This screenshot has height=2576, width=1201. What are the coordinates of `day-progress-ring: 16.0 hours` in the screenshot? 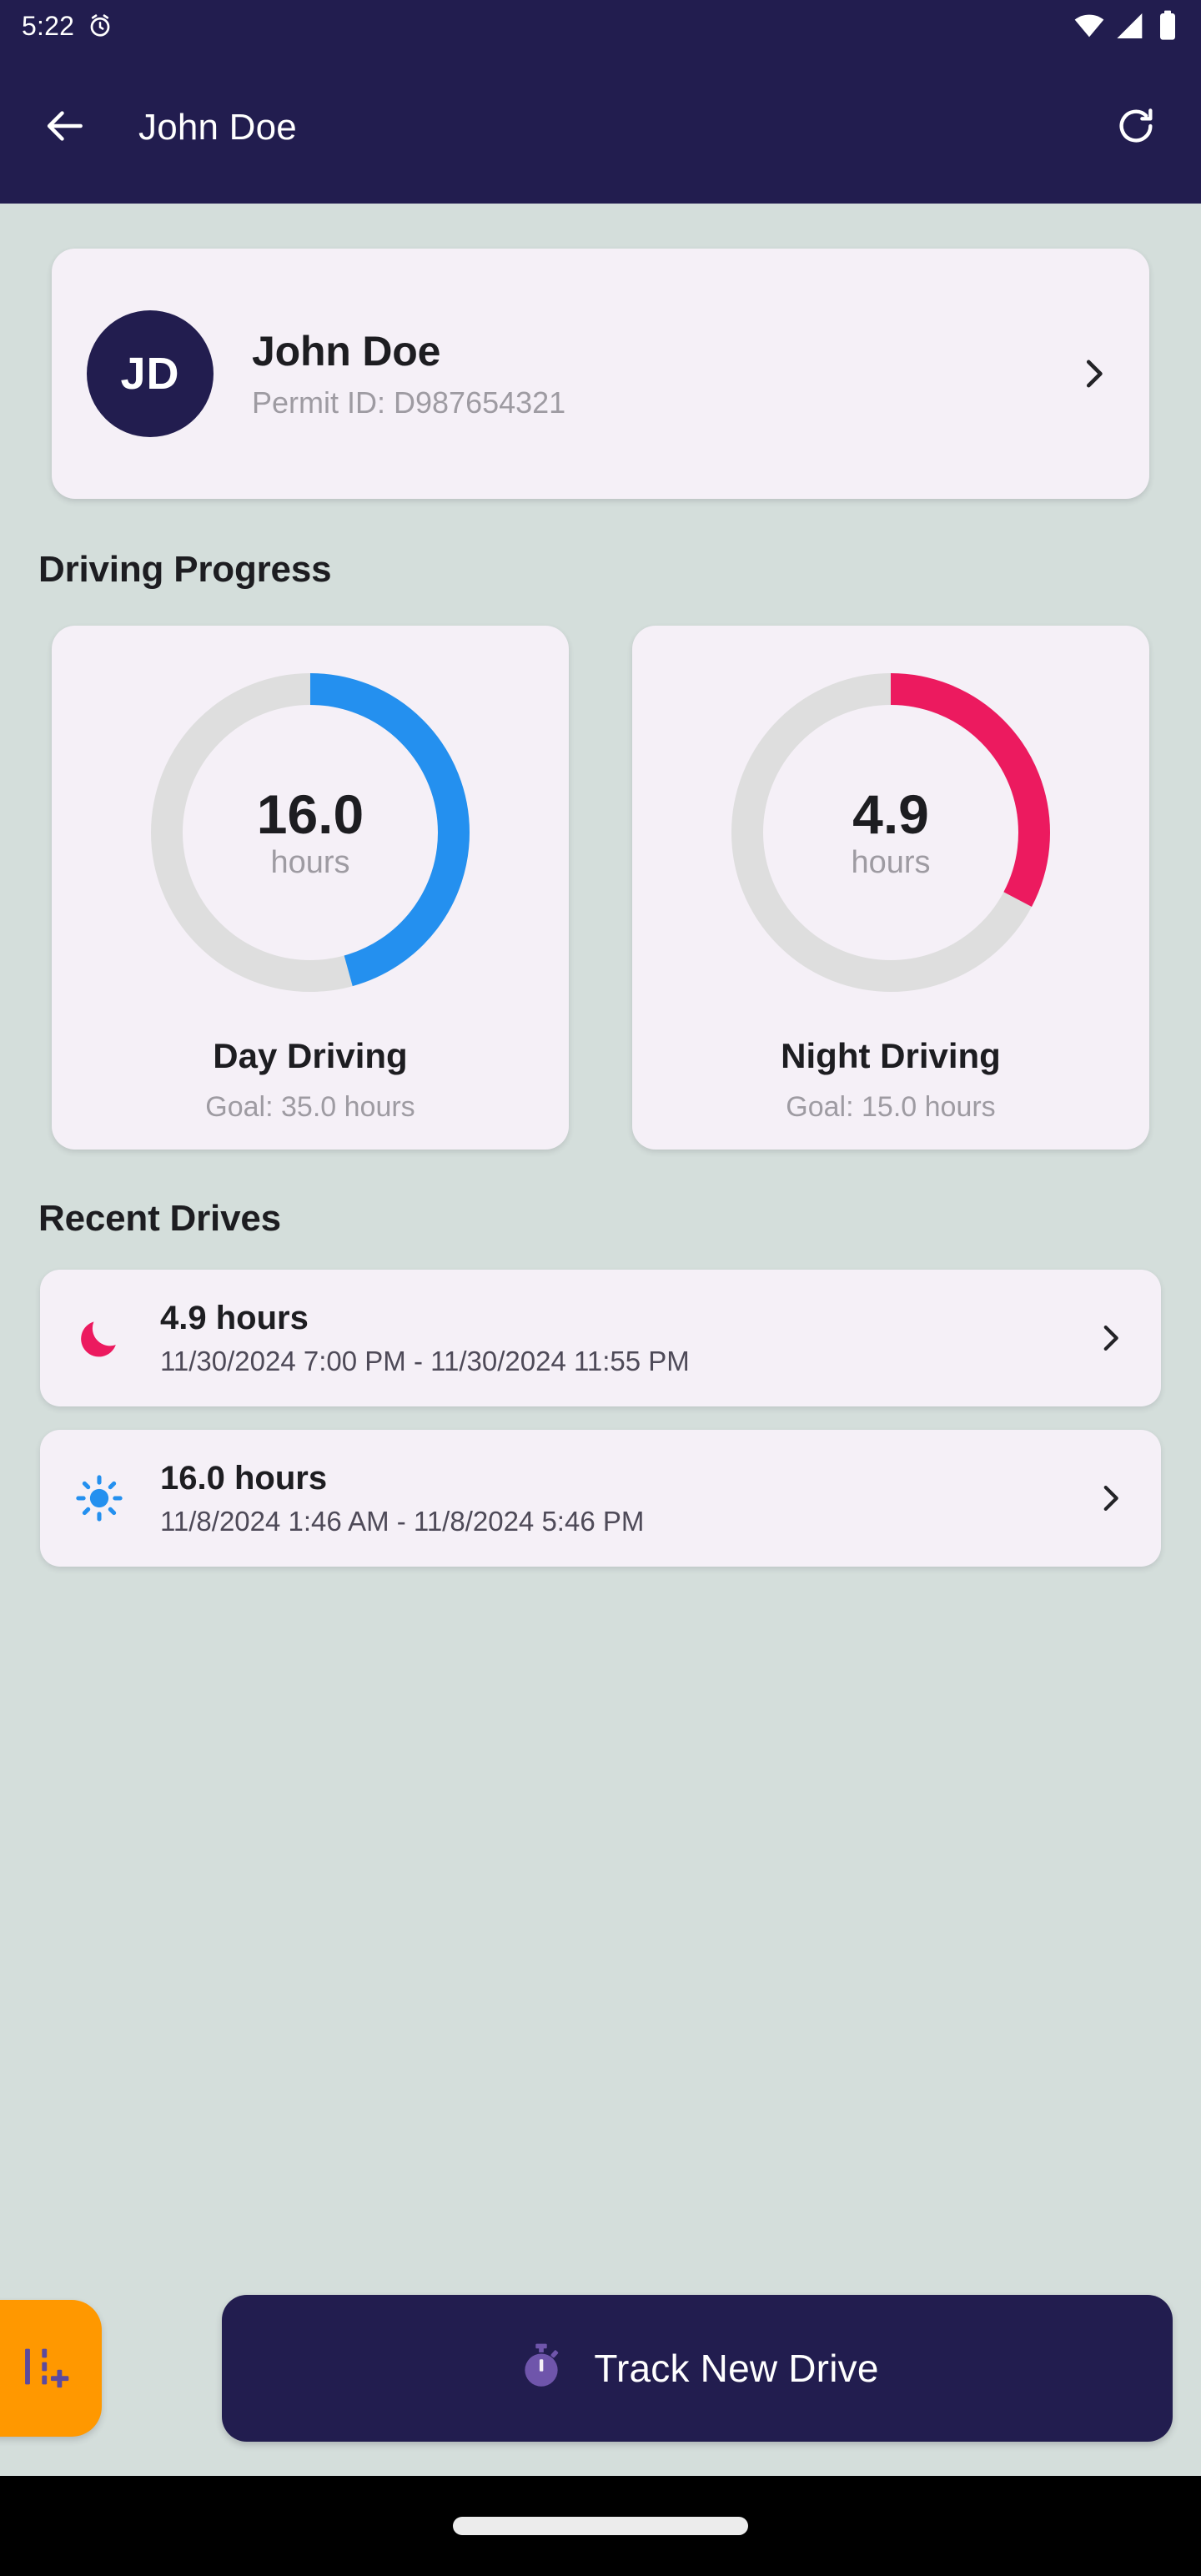 It's located at (310, 832).